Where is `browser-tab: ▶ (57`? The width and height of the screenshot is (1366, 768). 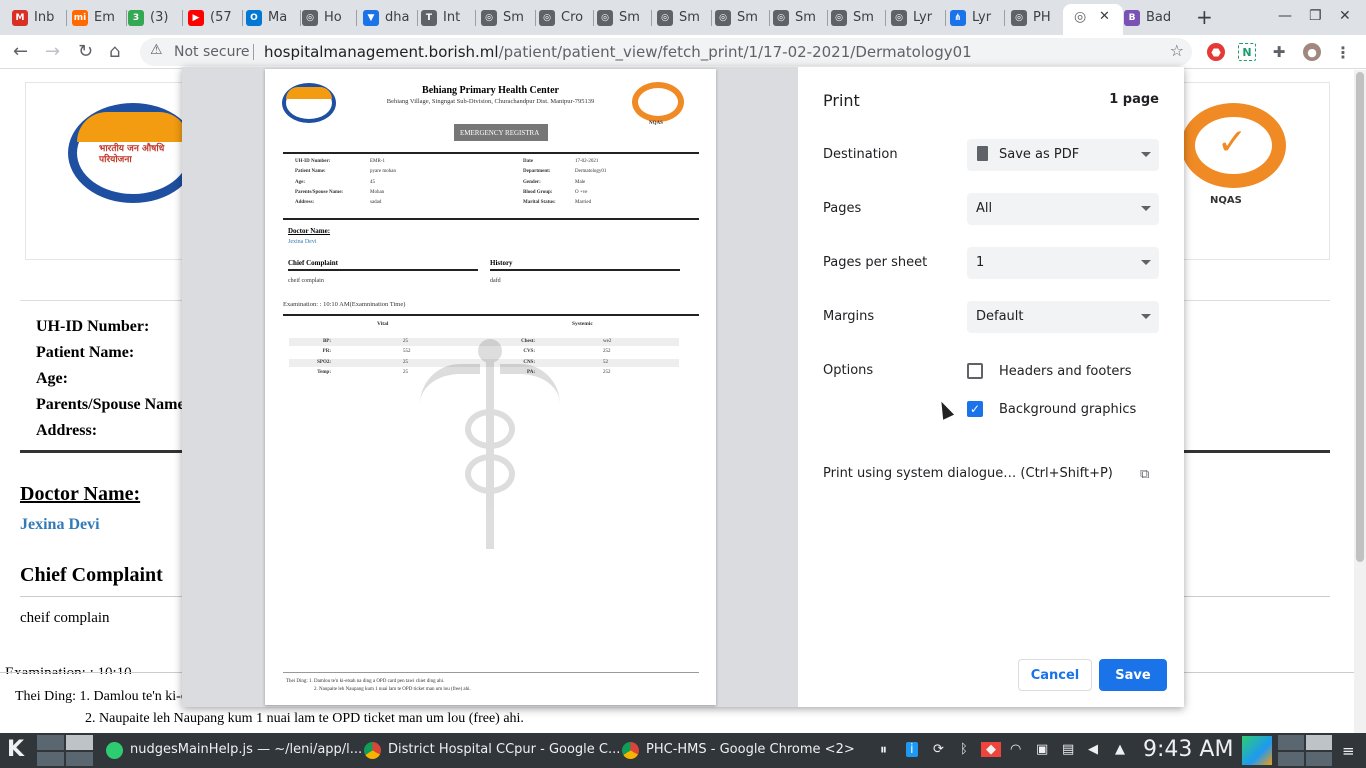 browser-tab: ▶ (57 is located at coordinates (214, 17).